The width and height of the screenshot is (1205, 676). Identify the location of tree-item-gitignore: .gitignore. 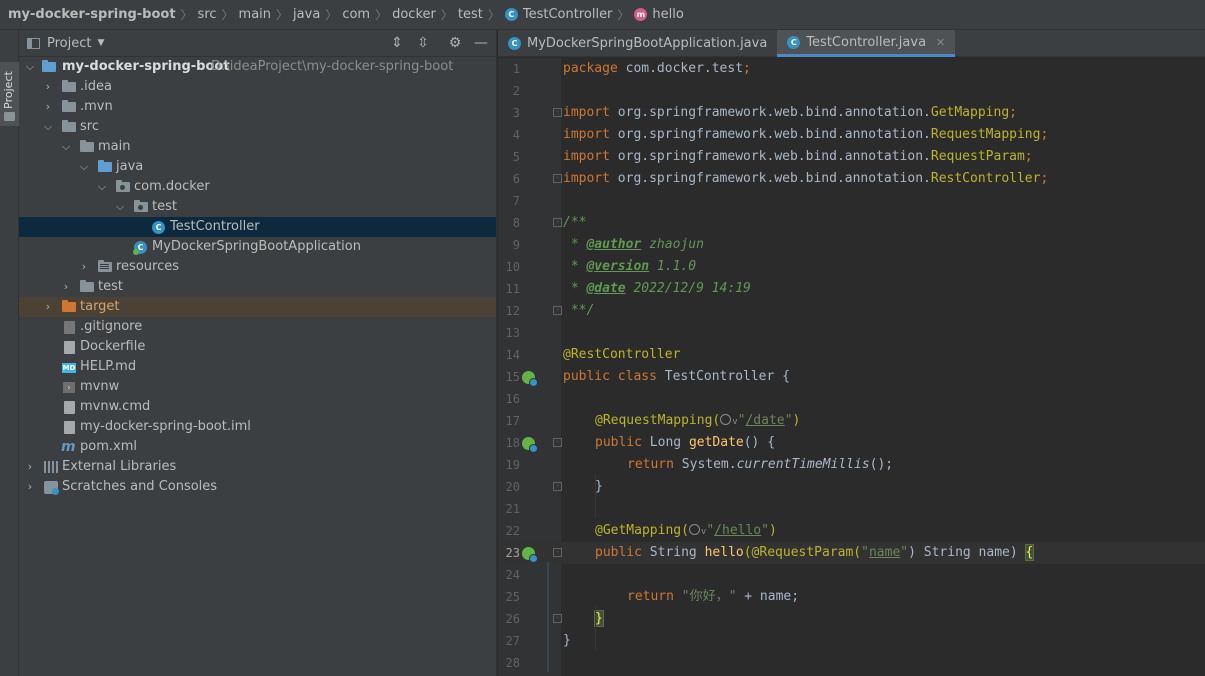
(257, 327).